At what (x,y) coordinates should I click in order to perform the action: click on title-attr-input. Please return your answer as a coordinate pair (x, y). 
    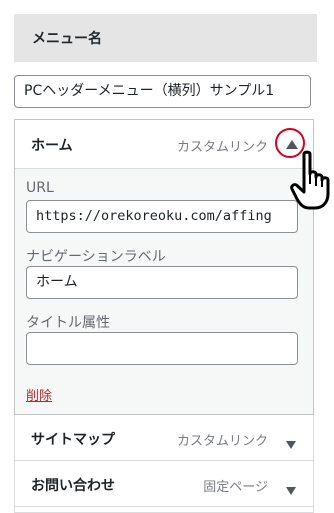
    Looking at the image, I should click on (162, 348).